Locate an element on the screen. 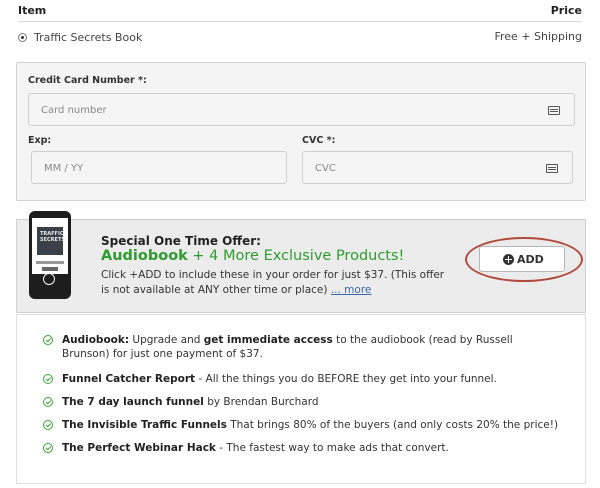 This screenshot has width=600, height=488. plus-circle-icon is located at coordinates (508, 259).